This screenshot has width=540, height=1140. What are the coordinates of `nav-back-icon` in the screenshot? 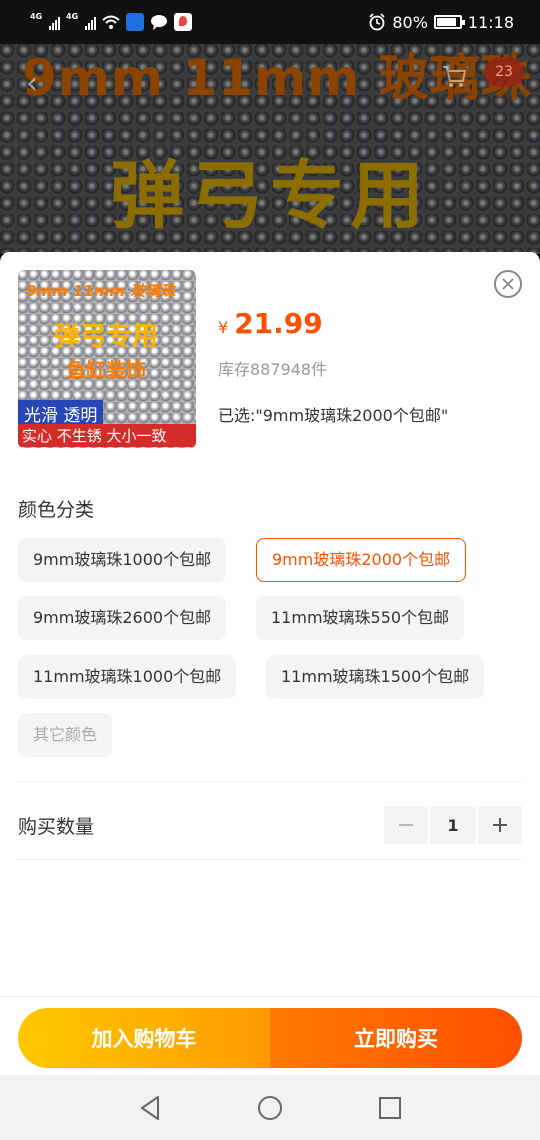 It's located at (151, 1108).